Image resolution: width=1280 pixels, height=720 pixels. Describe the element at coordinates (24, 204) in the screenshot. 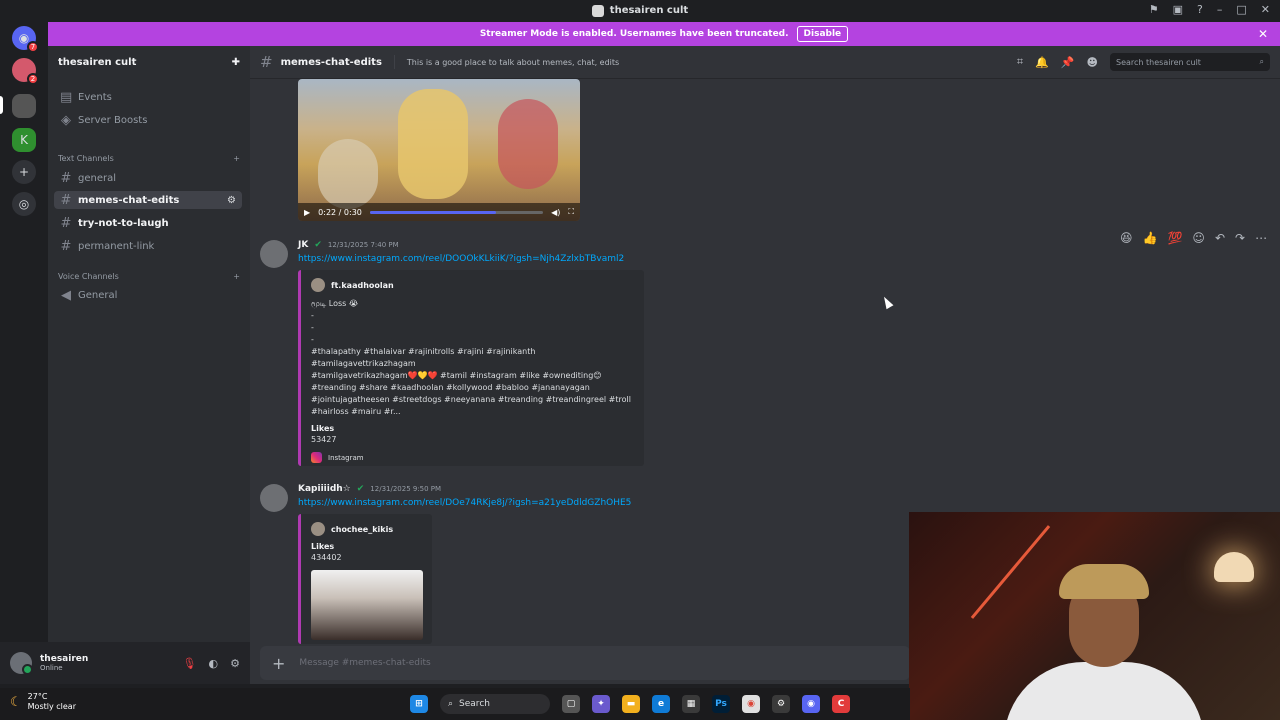

I see `discover-icon: ◎` at that location.